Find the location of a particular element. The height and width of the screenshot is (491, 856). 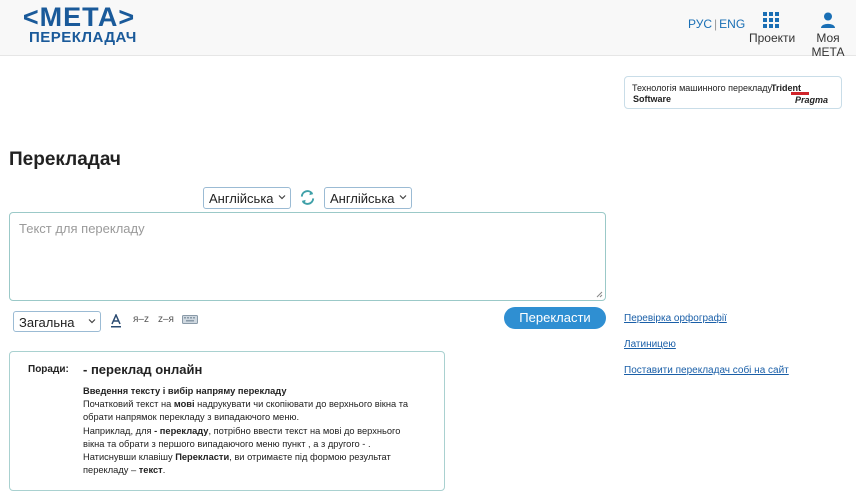

grid-icon is located at coordinates (771, 20).